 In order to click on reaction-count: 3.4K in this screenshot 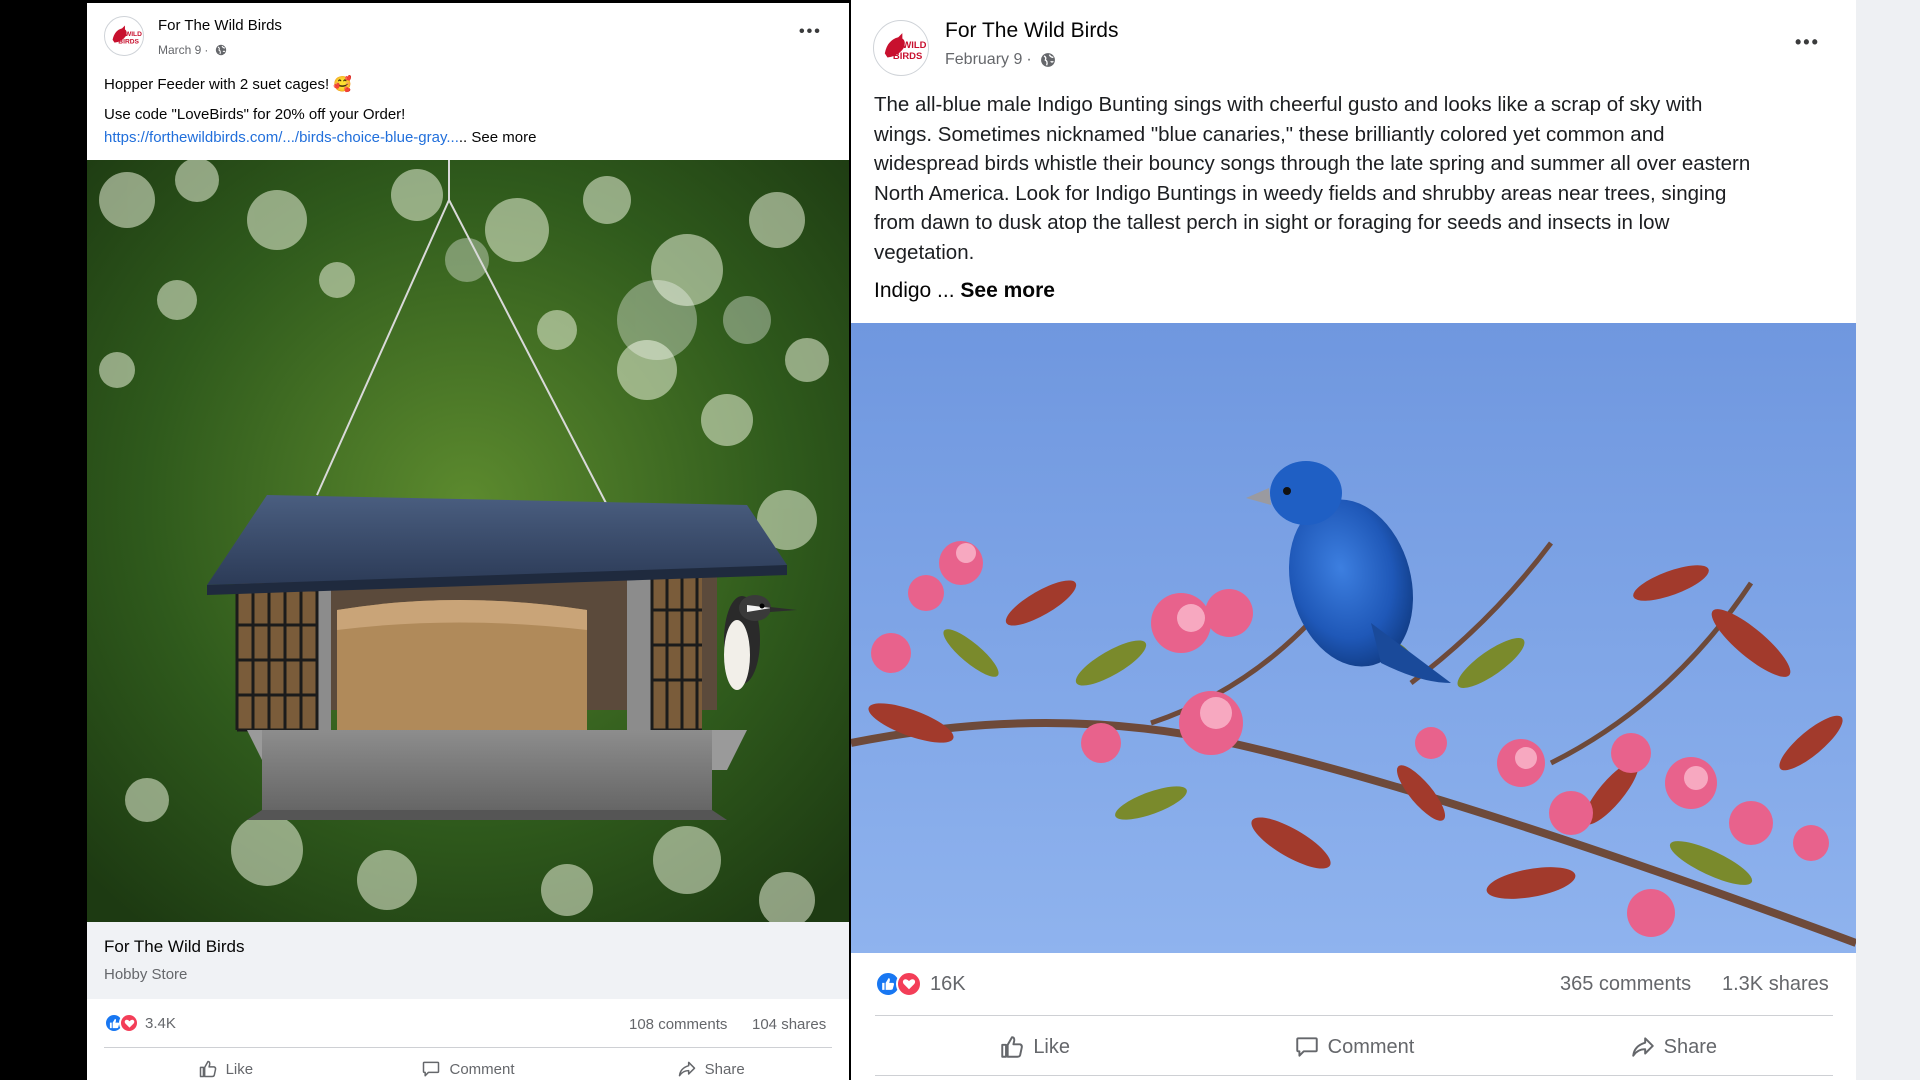, I will do `click(160, 1023)`.